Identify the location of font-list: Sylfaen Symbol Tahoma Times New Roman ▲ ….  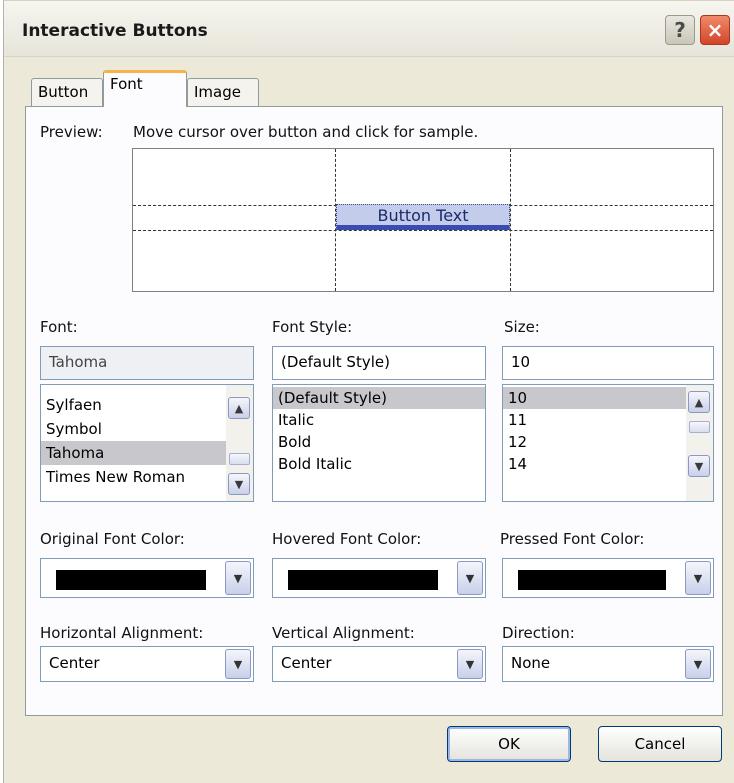
(147, 443).